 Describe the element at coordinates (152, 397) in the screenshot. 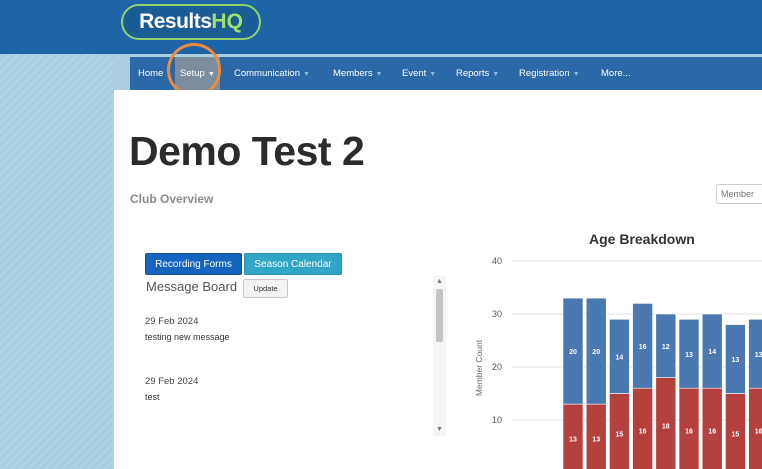

I see `message-text: test` at that location.